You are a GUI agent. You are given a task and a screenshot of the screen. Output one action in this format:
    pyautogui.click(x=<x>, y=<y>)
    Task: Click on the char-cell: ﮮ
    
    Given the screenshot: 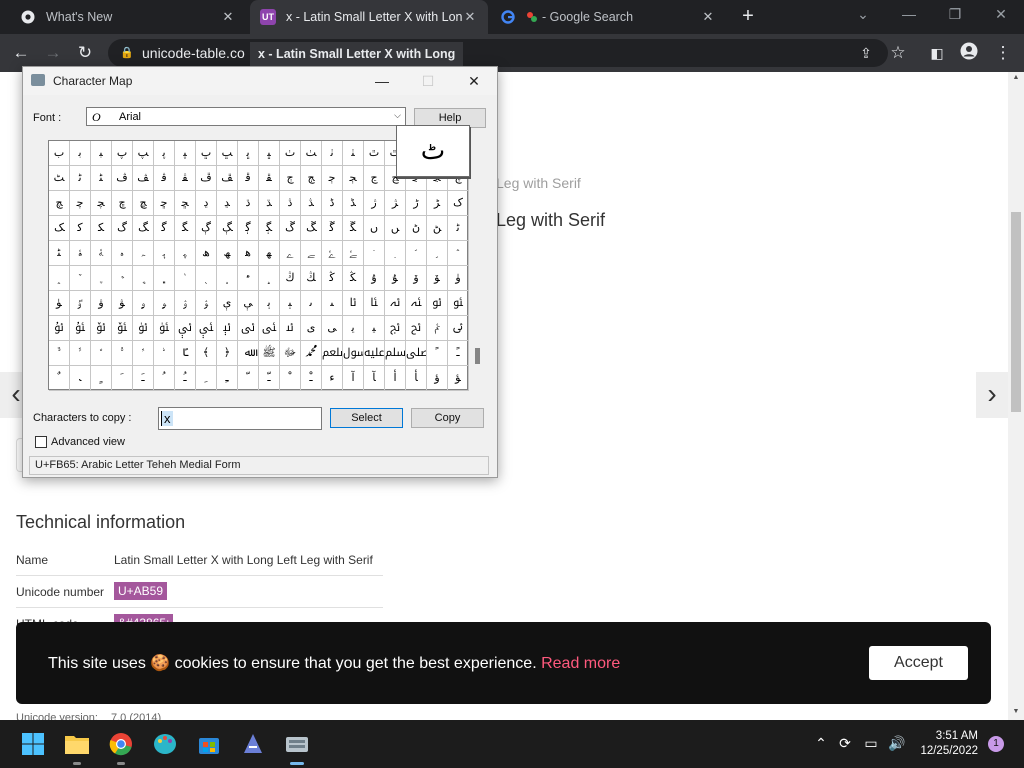 What is the action you would take?
    pyautogui.click(x=290, y=253)
    